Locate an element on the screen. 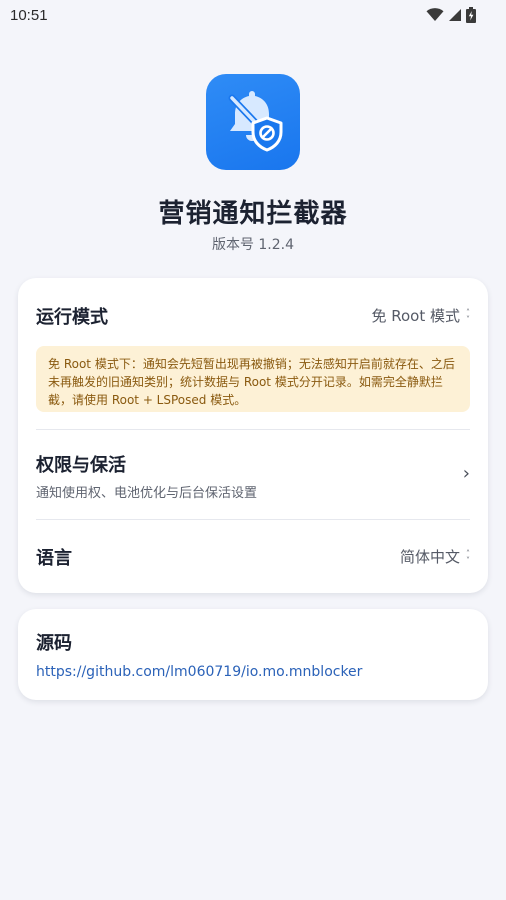 The height and width of the screenshot is (900, 506). run-mode-select: 免 Root 模式 ˄ ˅ is located at coordinates (420, 315).